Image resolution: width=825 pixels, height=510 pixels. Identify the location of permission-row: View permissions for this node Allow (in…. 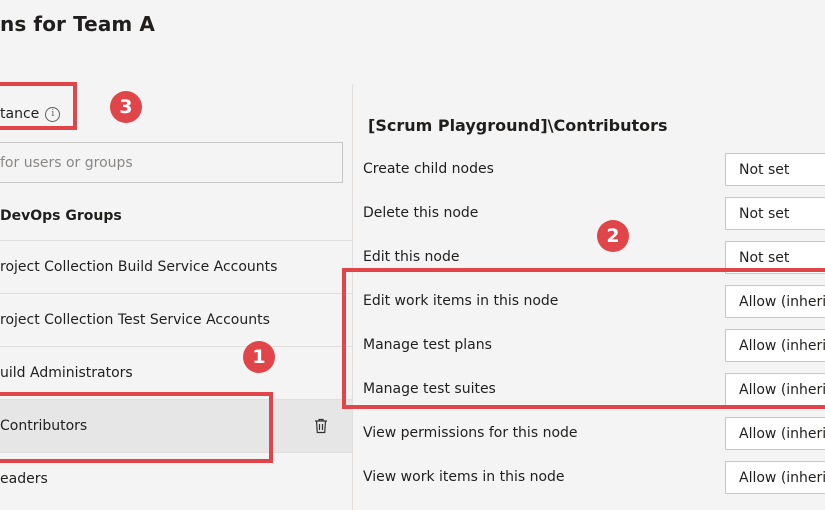
(594, 433).